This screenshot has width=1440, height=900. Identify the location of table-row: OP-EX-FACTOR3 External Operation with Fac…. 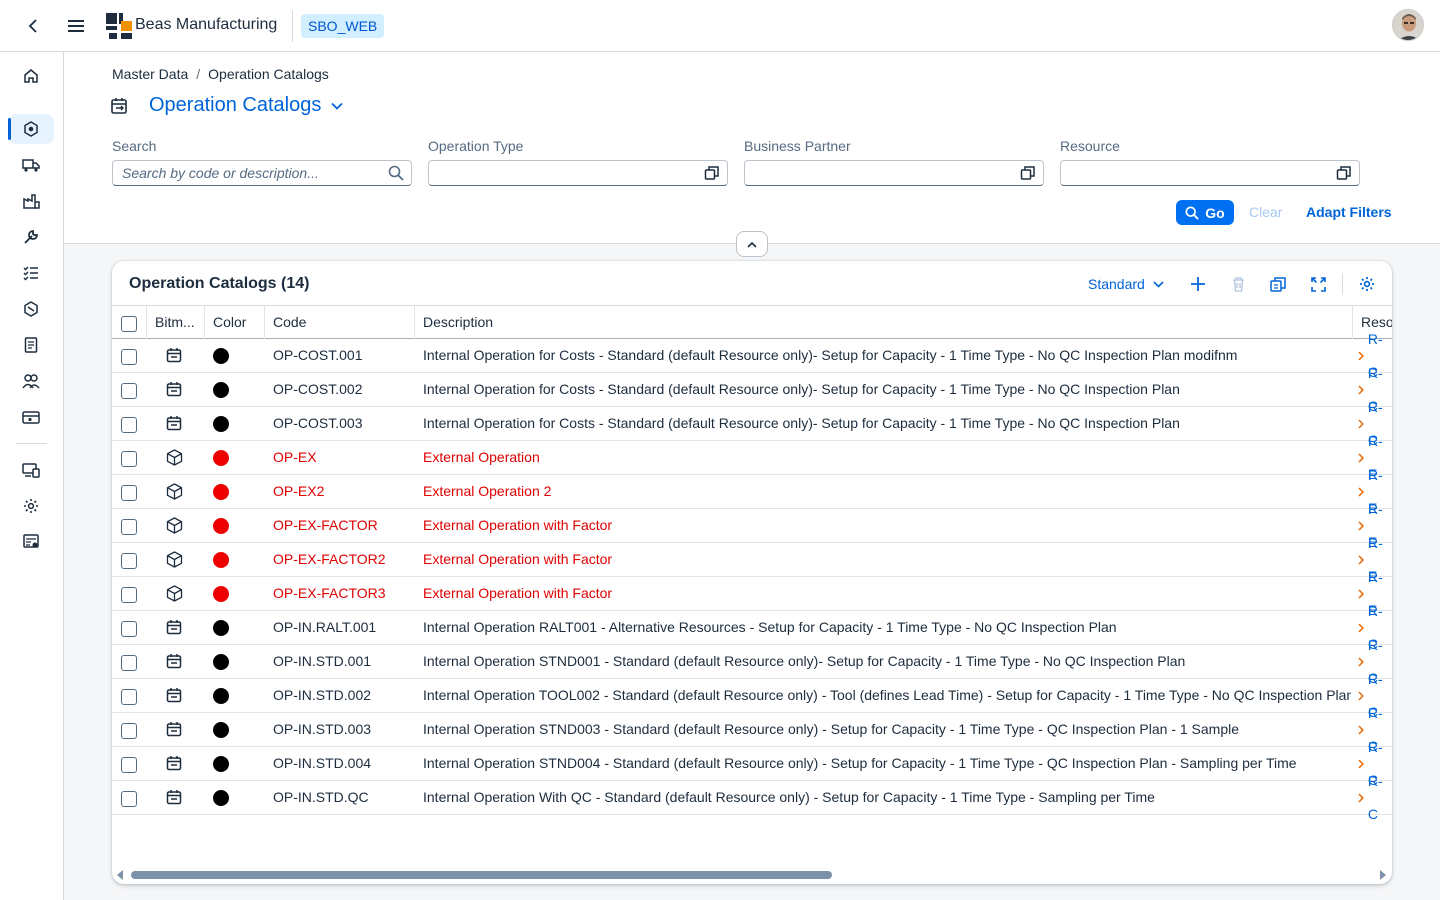
(752, 593).